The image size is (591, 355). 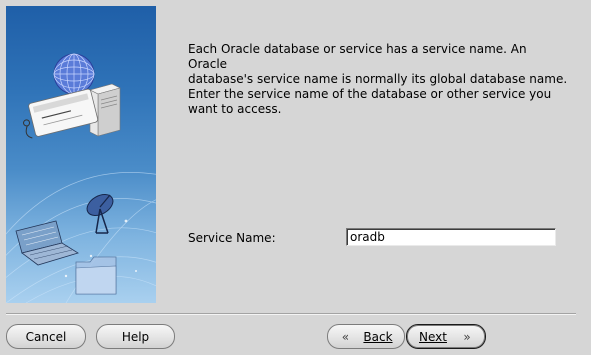 What do you see at coordinates (47, 243) in the screenshot?
I see `terminal-icon` at bounding box center [47, 243].